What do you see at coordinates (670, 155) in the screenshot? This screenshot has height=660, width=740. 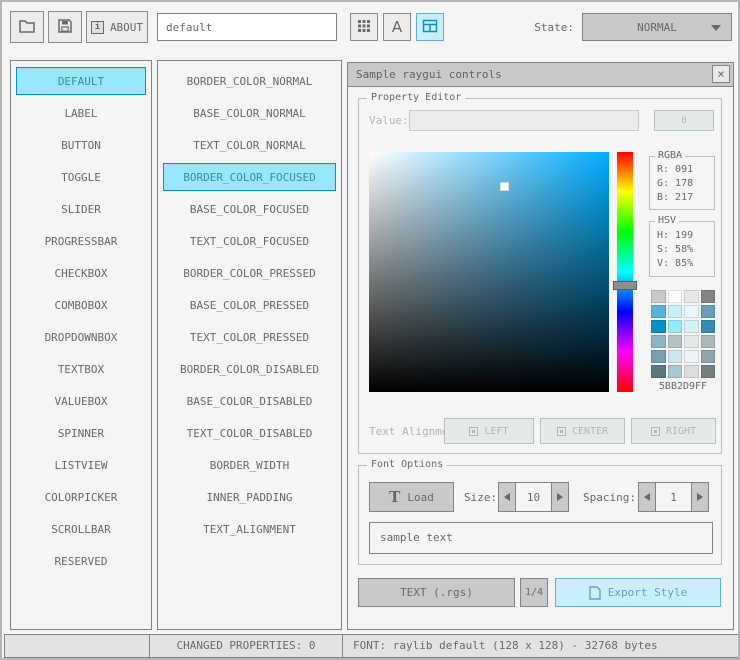 I see `rgba-group-label: RGBA` at bounding box center [670, 155].